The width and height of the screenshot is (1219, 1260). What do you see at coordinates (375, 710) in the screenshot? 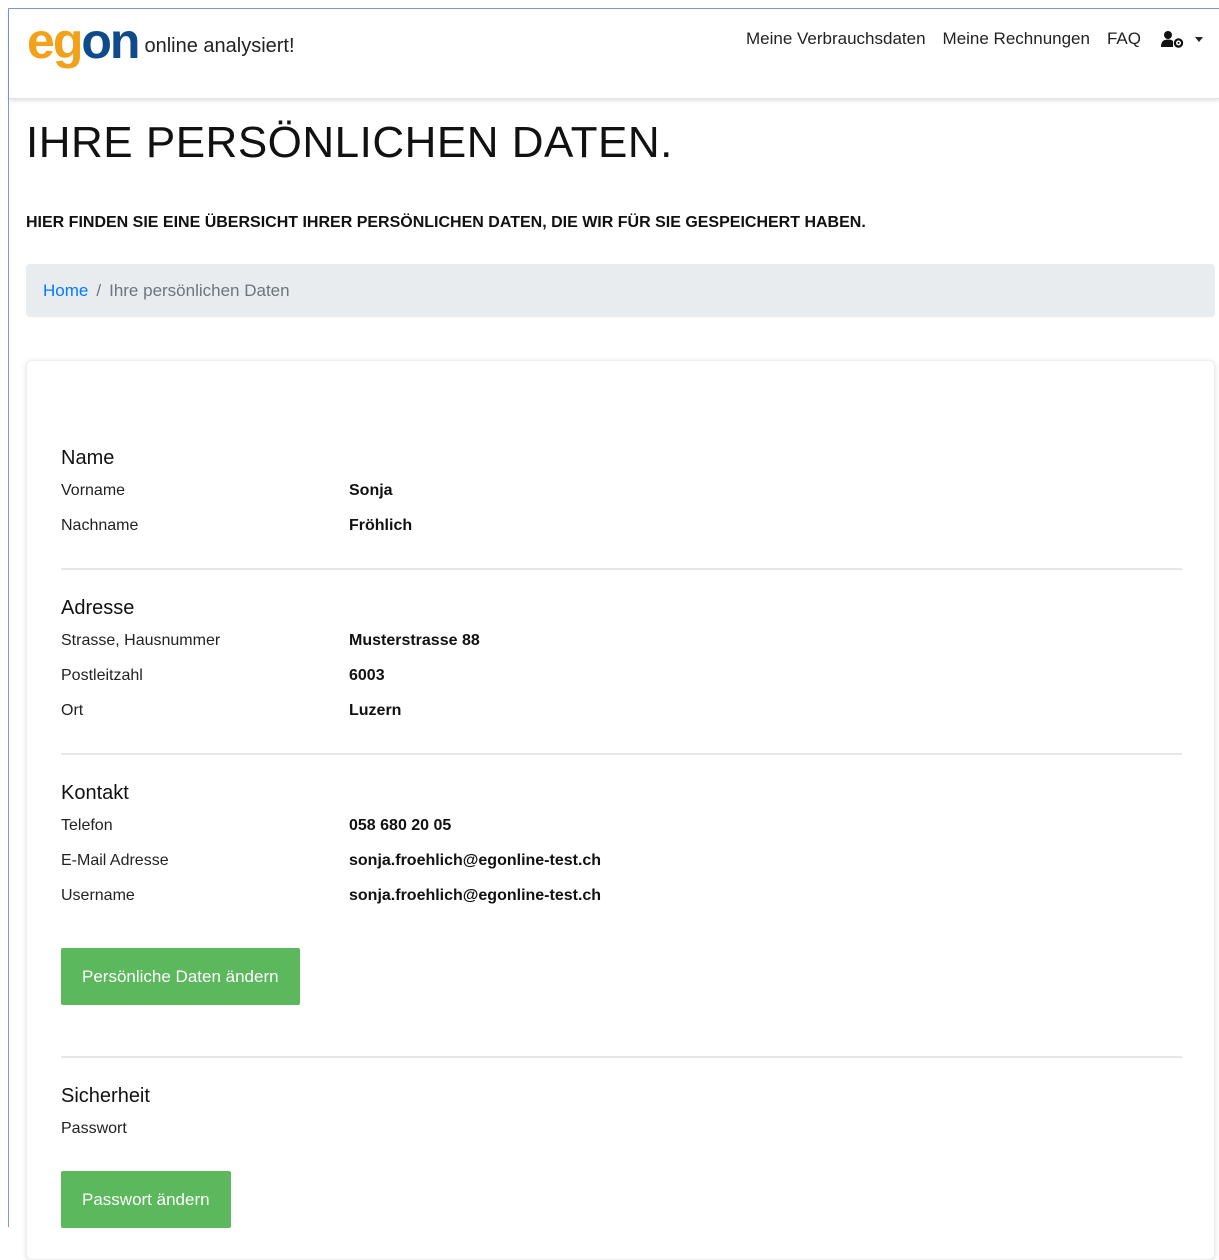
I see `field-value: Luzern` at bounding box center [375, 710].